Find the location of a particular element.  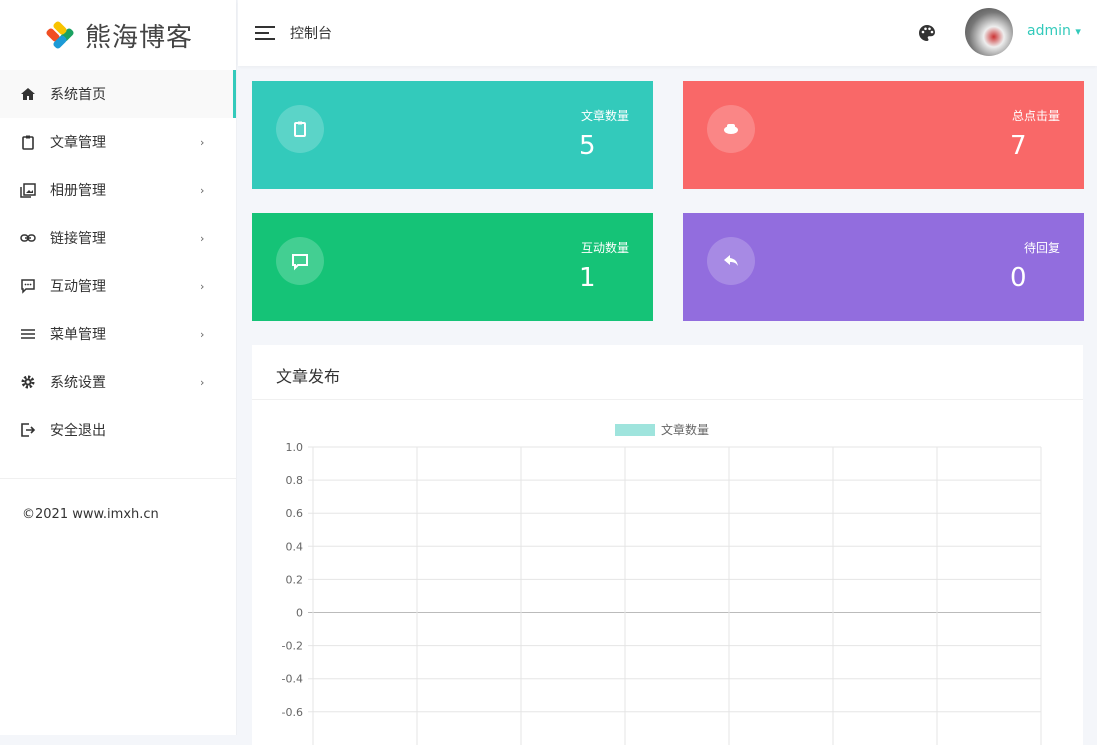

link-icon is located at coordinates (28, 238).